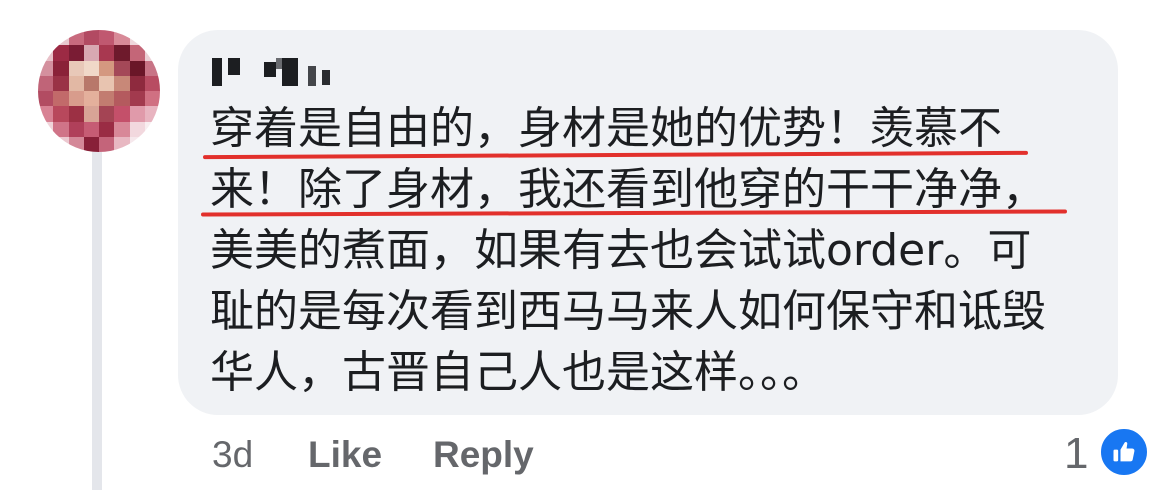  What do you see at coordinates (621, 250) in the screenshot?
I see `comment-line: 美美的煮面，如果有去也会试试order。可` at bounding box center [621, 250].